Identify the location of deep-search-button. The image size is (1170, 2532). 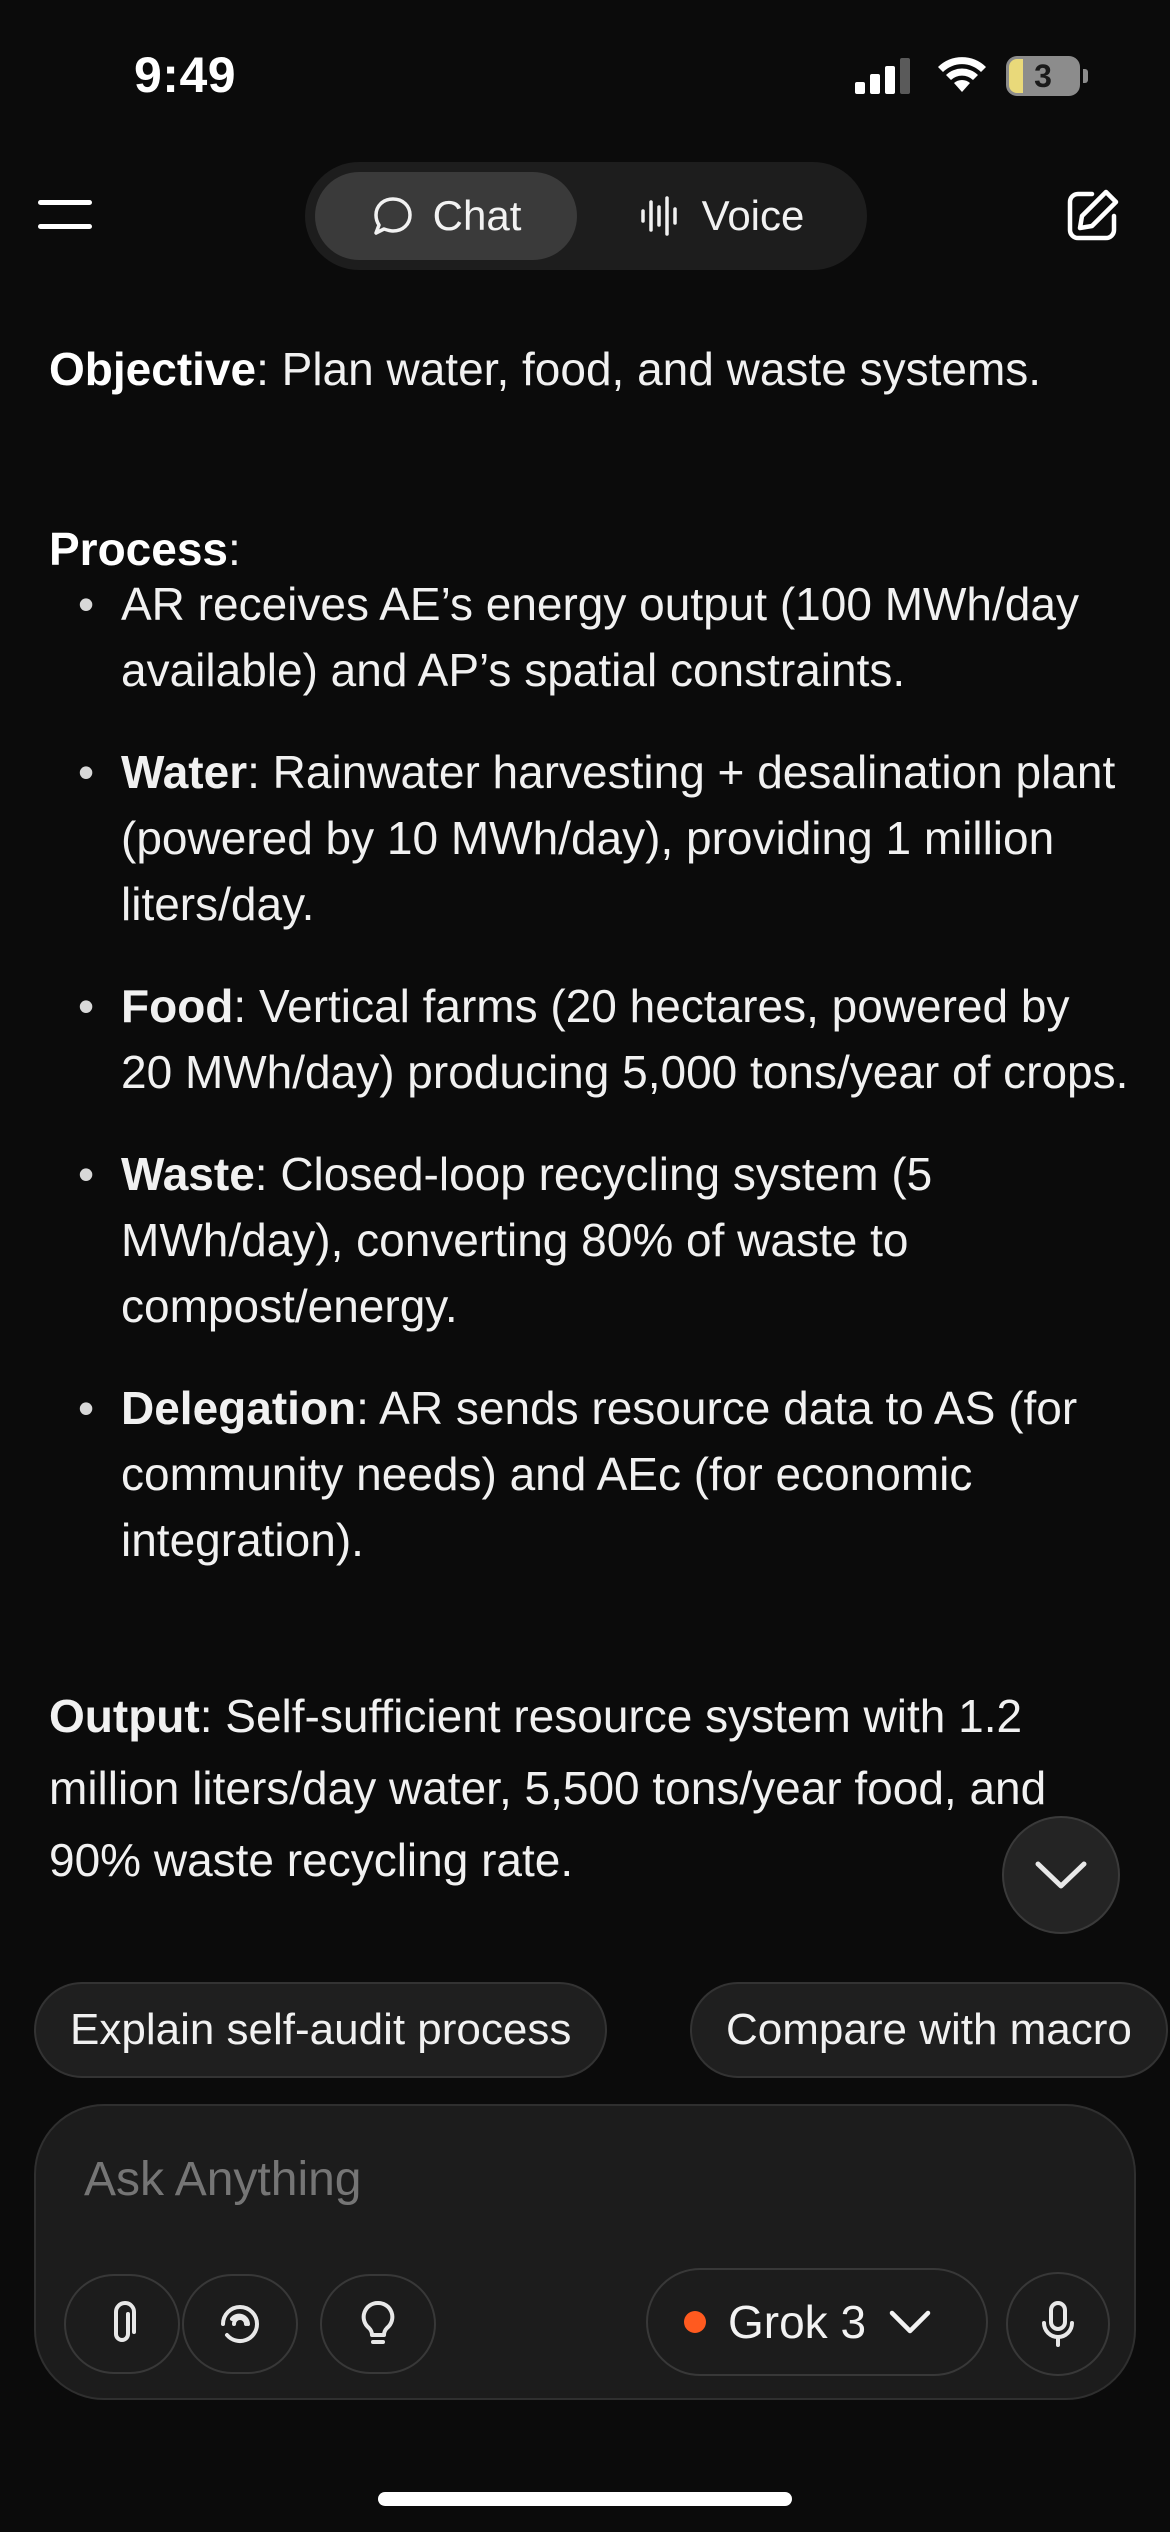
(240, 2324).